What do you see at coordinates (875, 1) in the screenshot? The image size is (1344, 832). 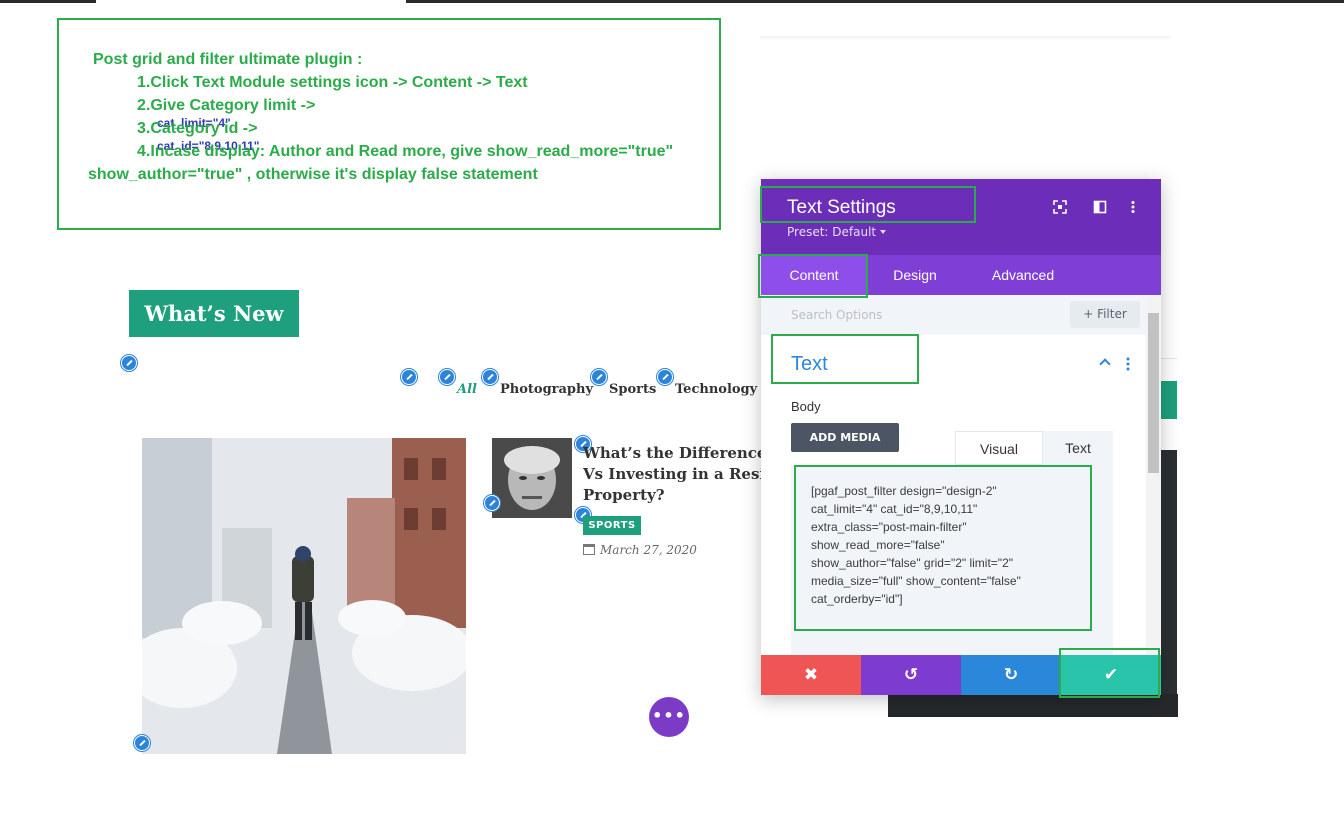 I see `top-bar-right` at bounding box center [875, 1].